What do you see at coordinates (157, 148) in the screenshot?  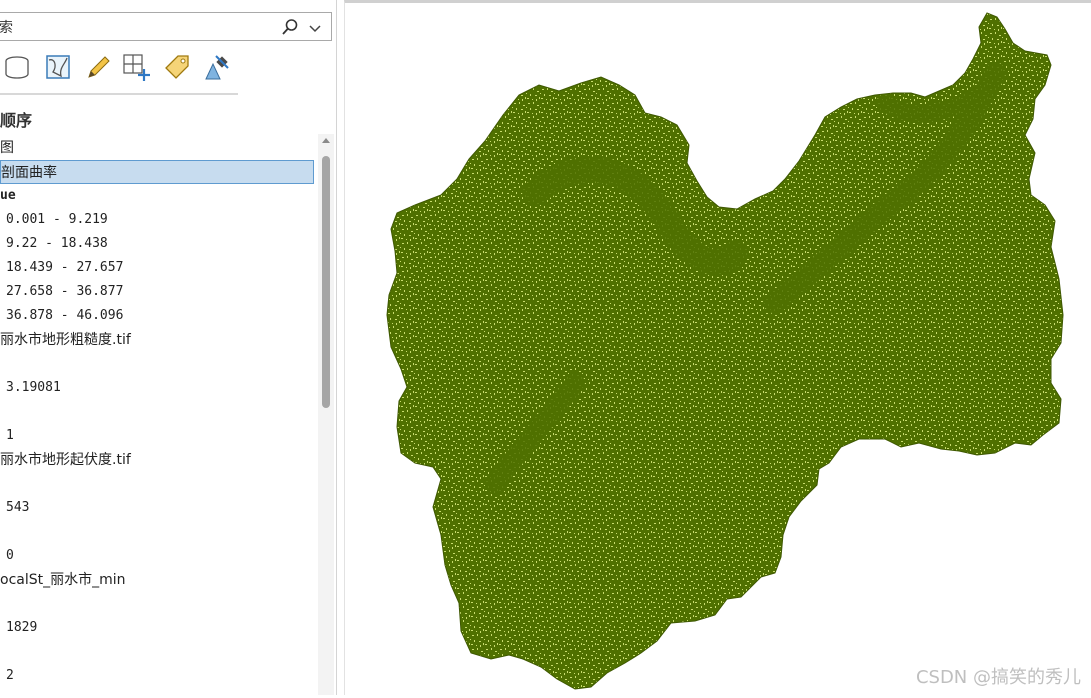 I see `layer-tree-row: 图` at bounding box center [157, 148].